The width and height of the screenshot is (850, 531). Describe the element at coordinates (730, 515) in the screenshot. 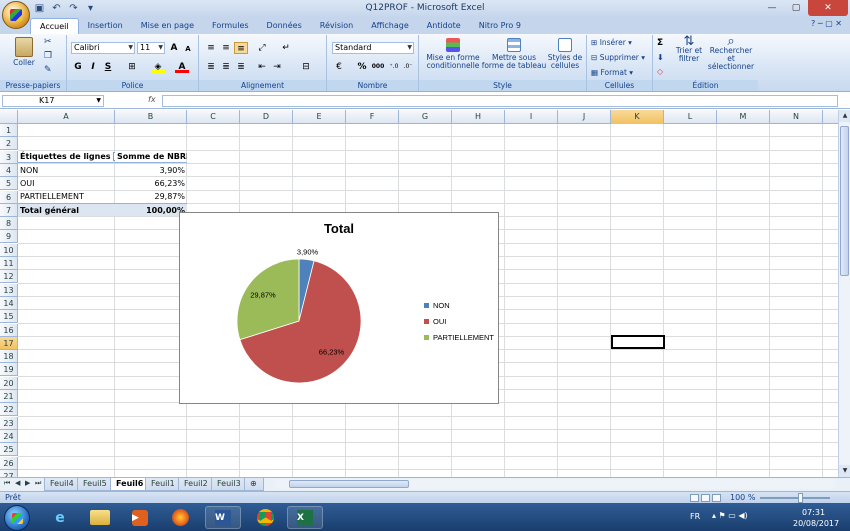

I see `tray-icons: ▴ ⚑ ▭ ◀)` at that location.